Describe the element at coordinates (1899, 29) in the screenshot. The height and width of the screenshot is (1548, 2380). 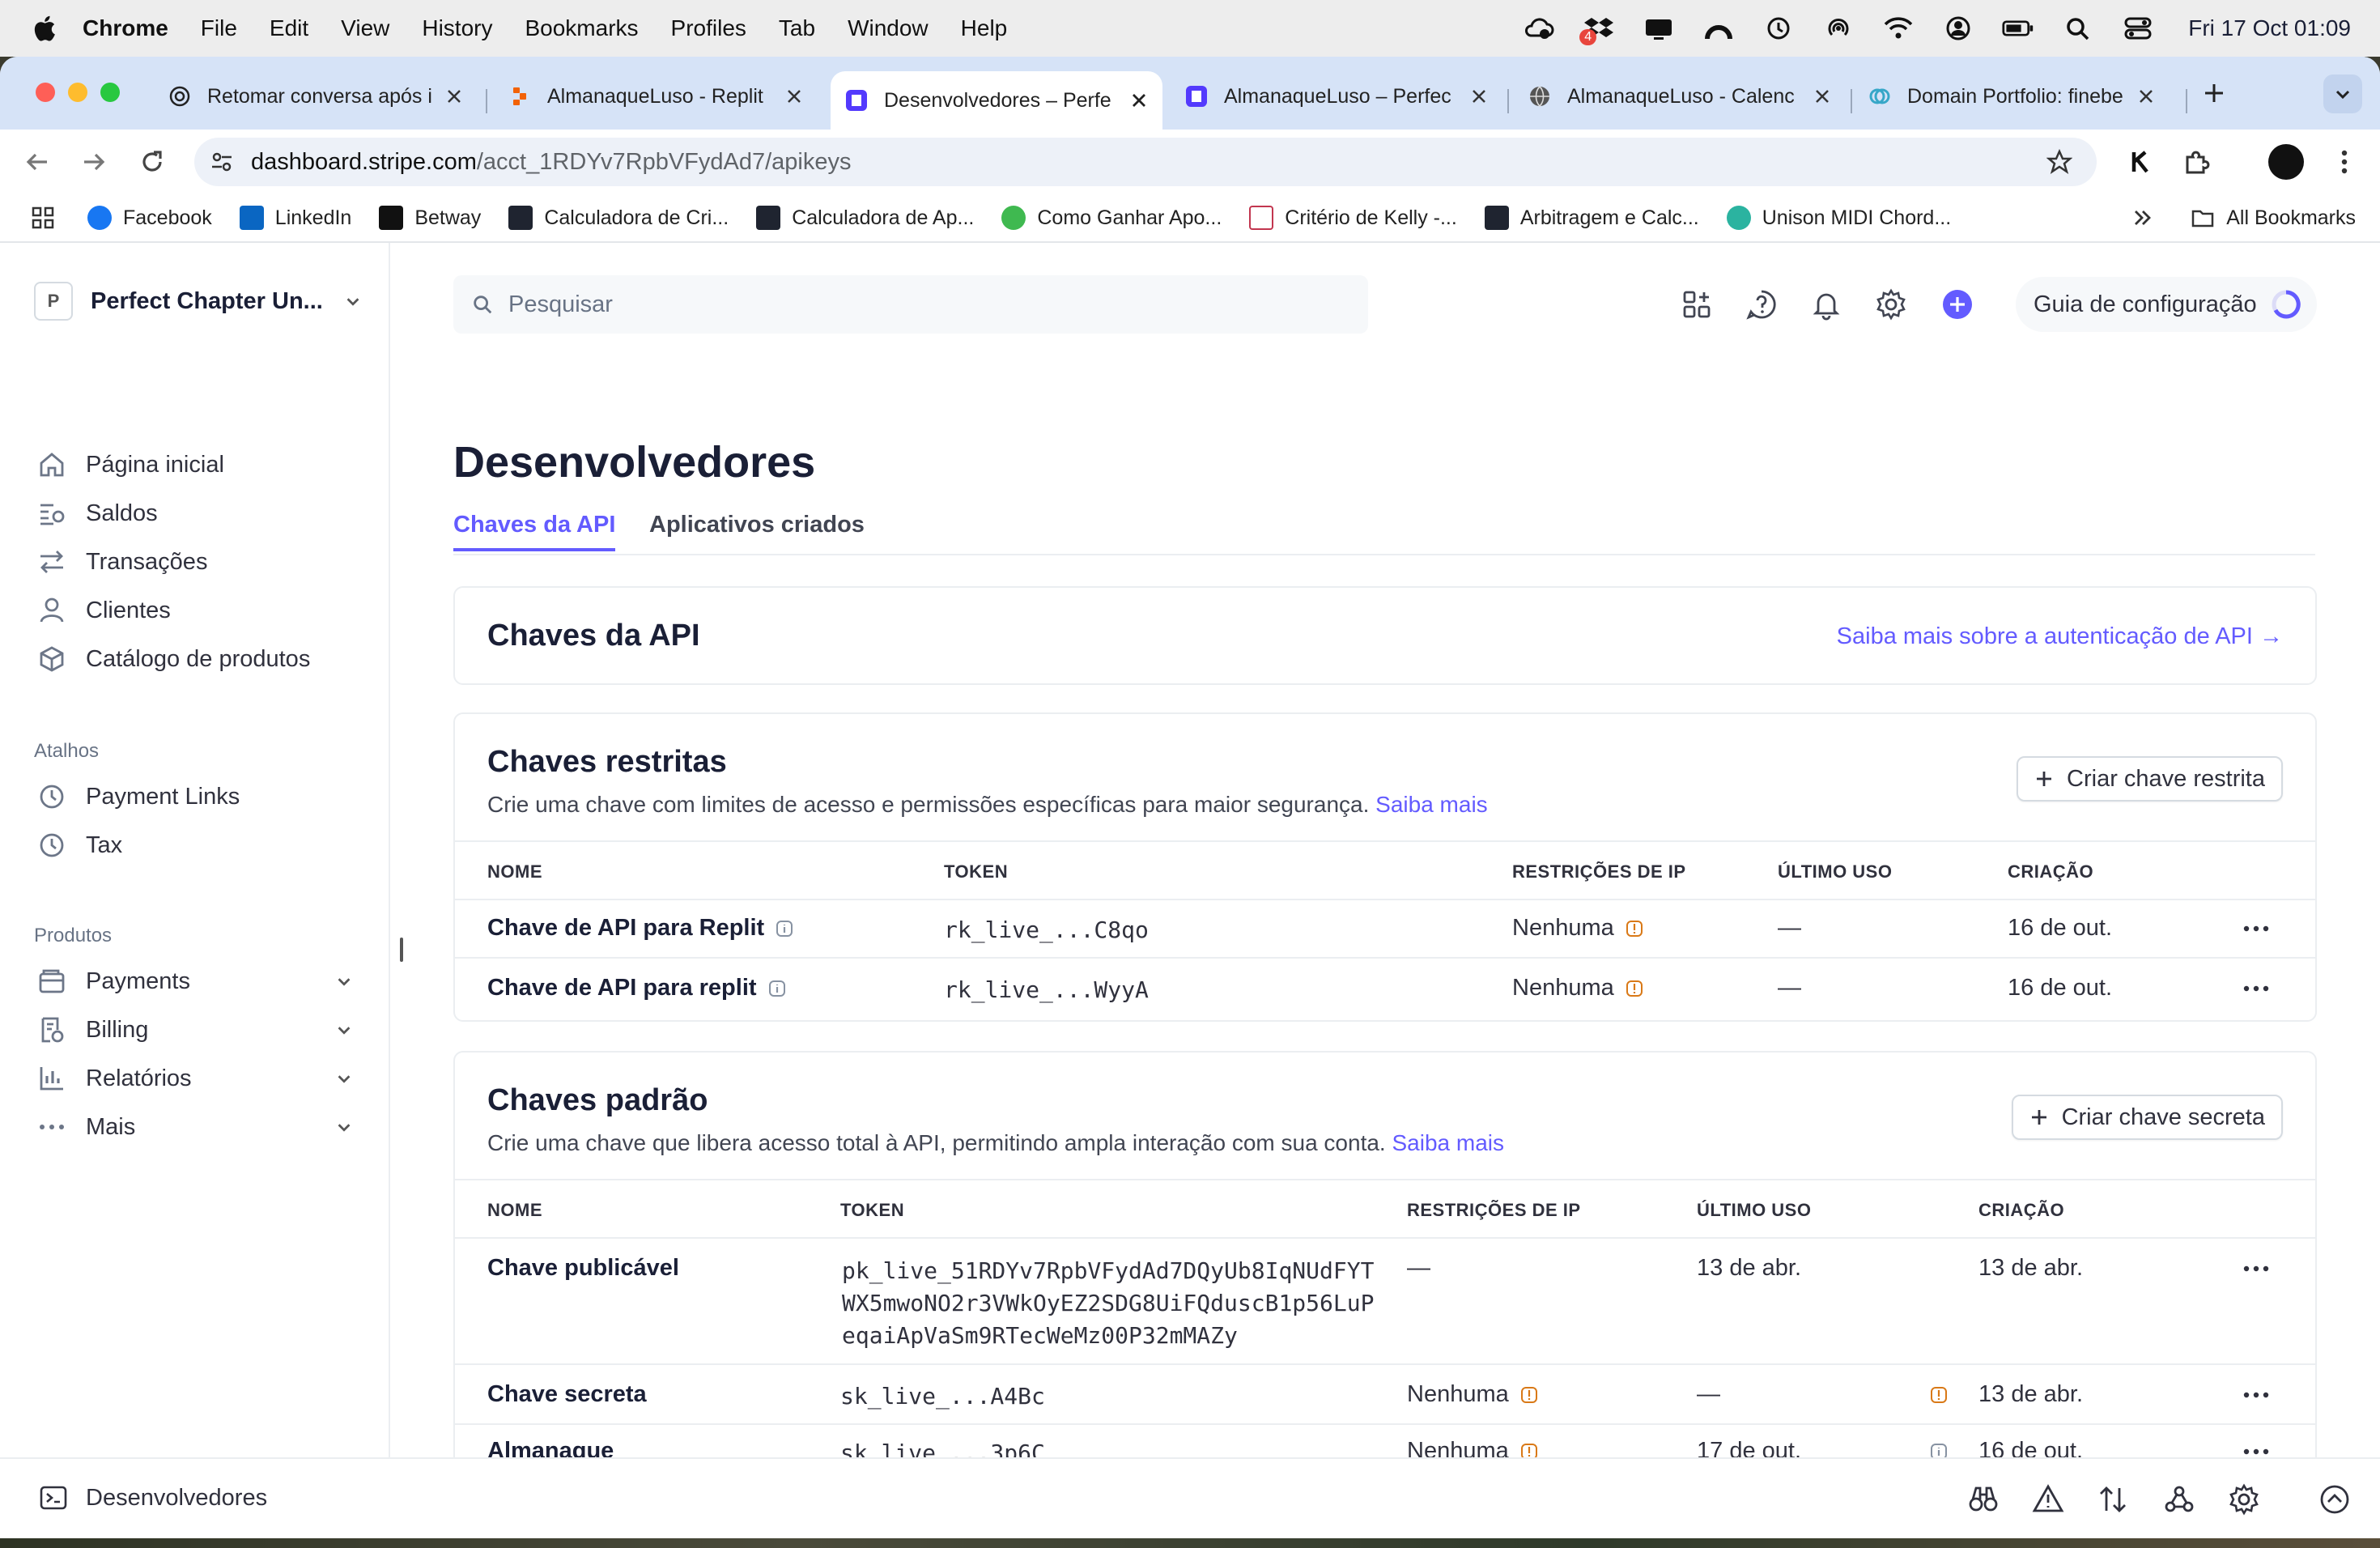
I see `wifi-icon` at that location.